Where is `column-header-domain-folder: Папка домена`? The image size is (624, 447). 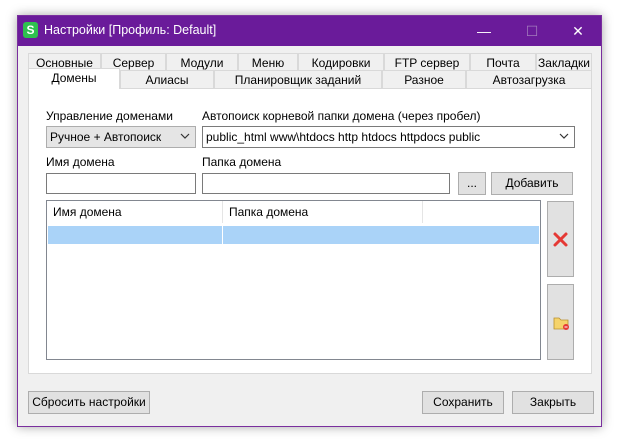
column-header-domain-folder: Папка домена is located at coordinates (323, 212).